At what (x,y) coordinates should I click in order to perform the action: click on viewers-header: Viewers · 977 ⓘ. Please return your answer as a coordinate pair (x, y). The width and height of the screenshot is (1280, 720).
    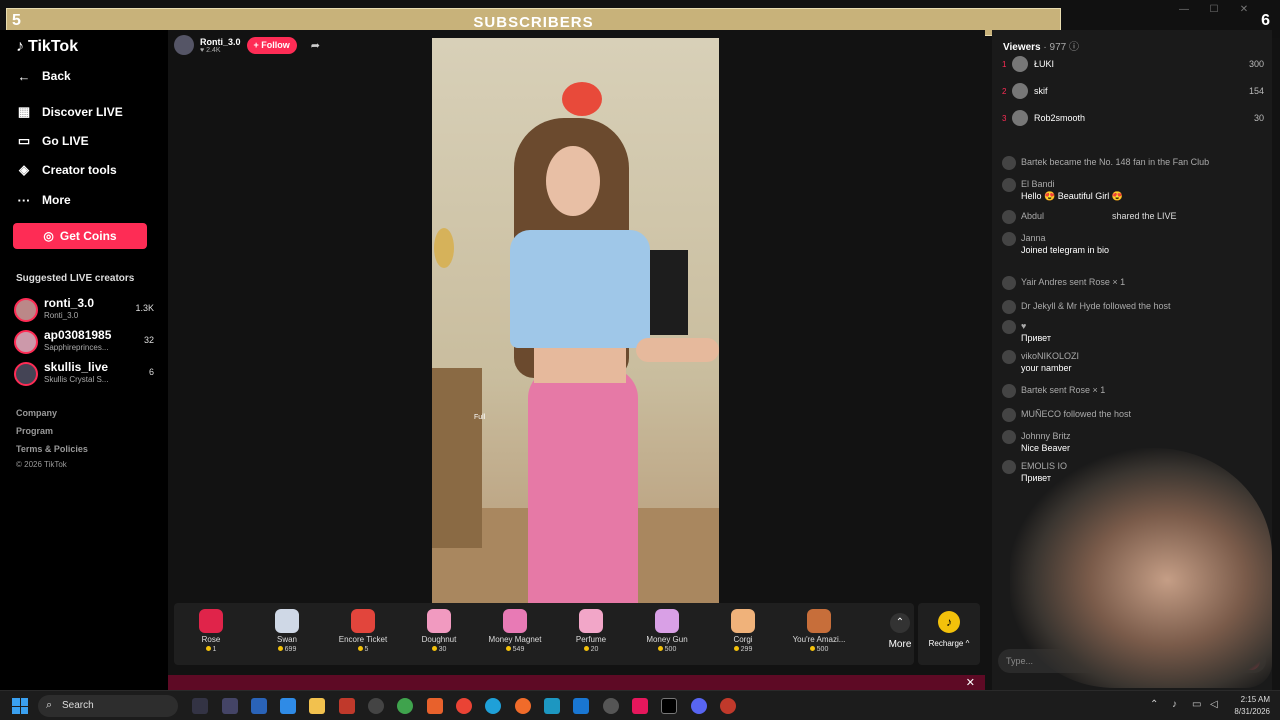
    Looking at the image, I should click on (1041, 45).